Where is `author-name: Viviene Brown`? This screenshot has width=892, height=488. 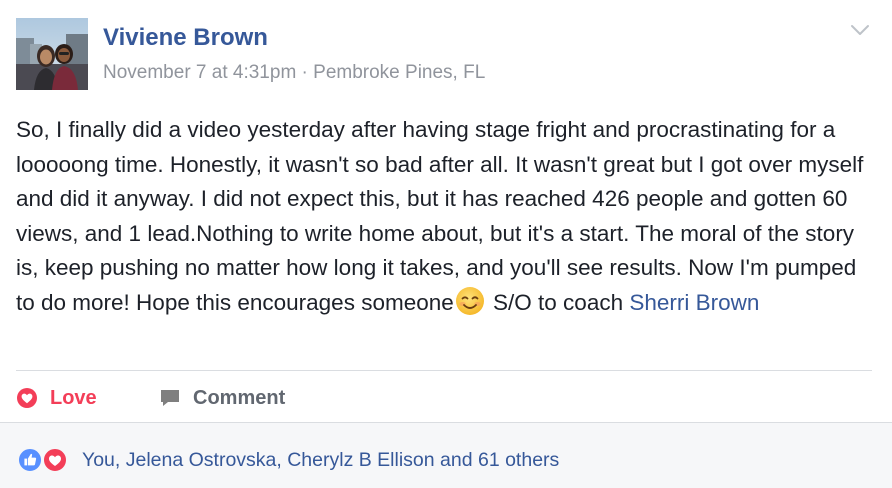
author-name: Viviene Brown is located at coordinates (185, 38).